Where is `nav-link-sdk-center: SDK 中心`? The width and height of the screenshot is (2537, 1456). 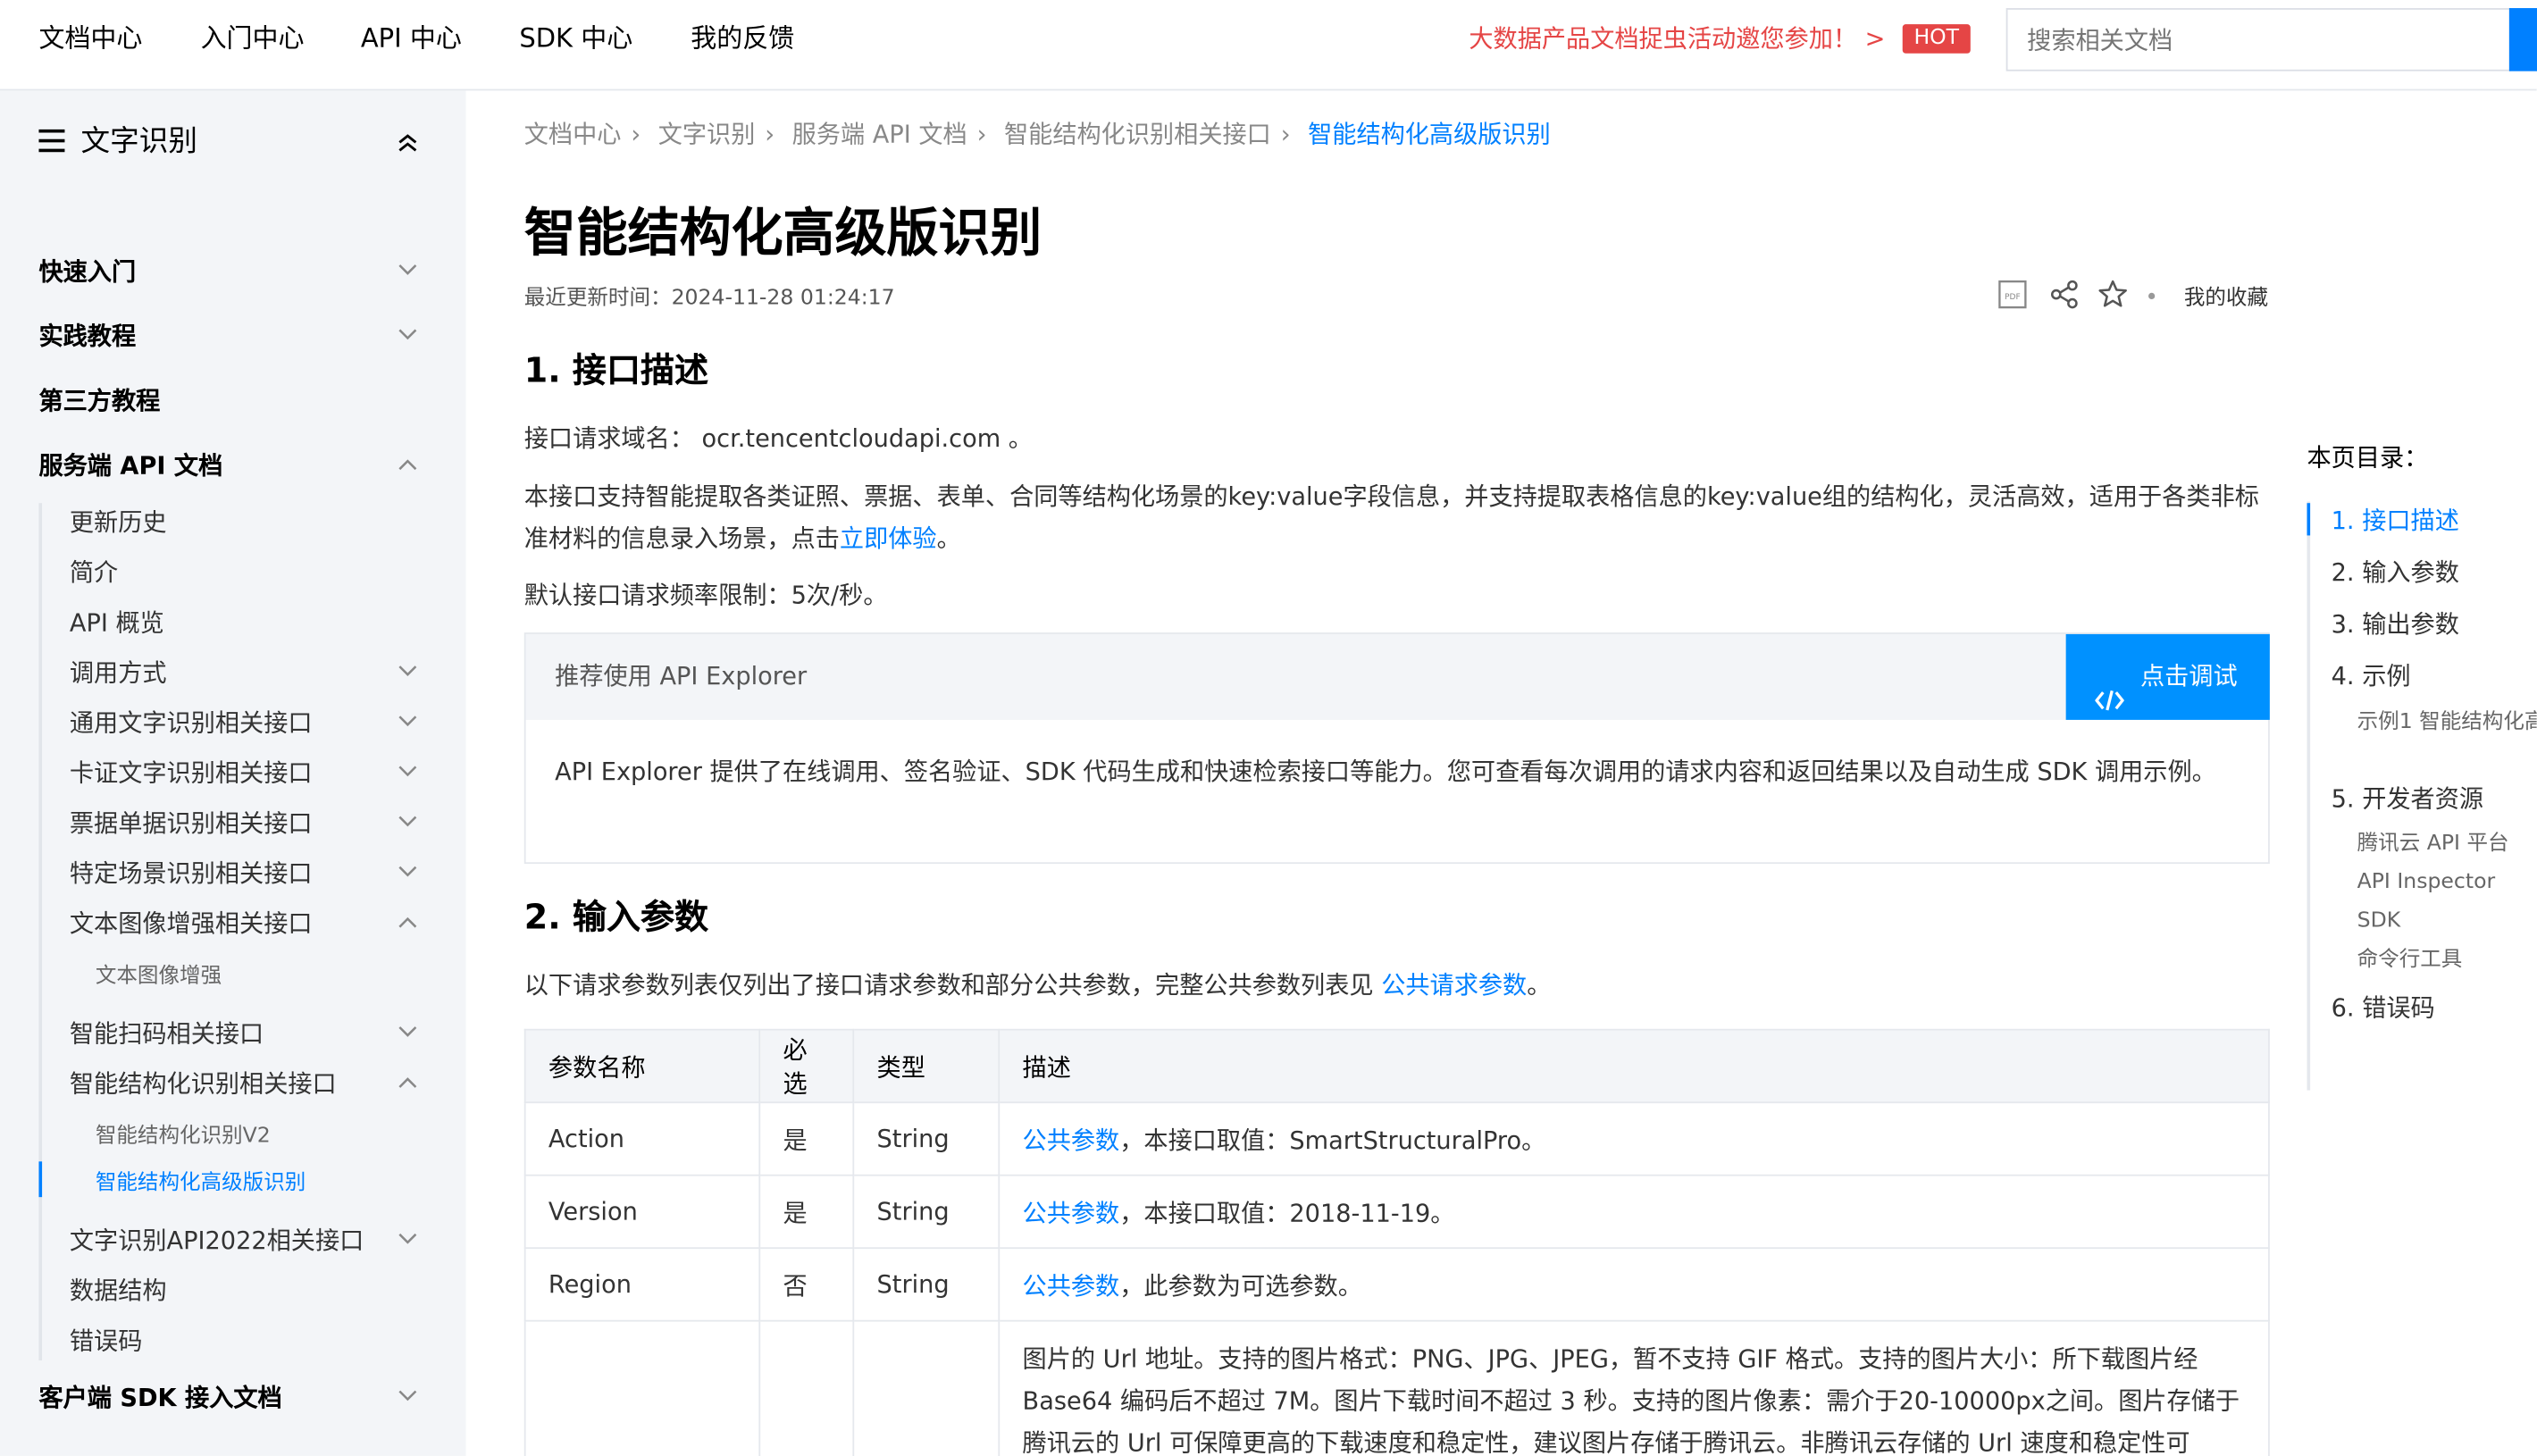
nav-link-sdk-center: SDK 中心 is located at coordinates (575, 38).